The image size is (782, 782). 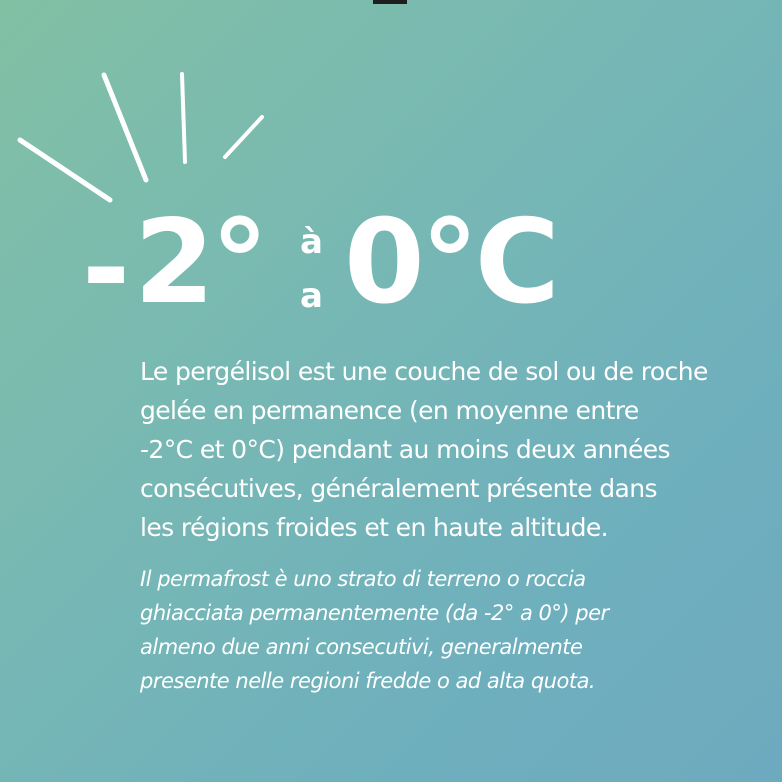 What do you see at coordinates (201, 262) in the screenshot?
I see `headline-from-value: 2°` at bounding box center [201, 262].